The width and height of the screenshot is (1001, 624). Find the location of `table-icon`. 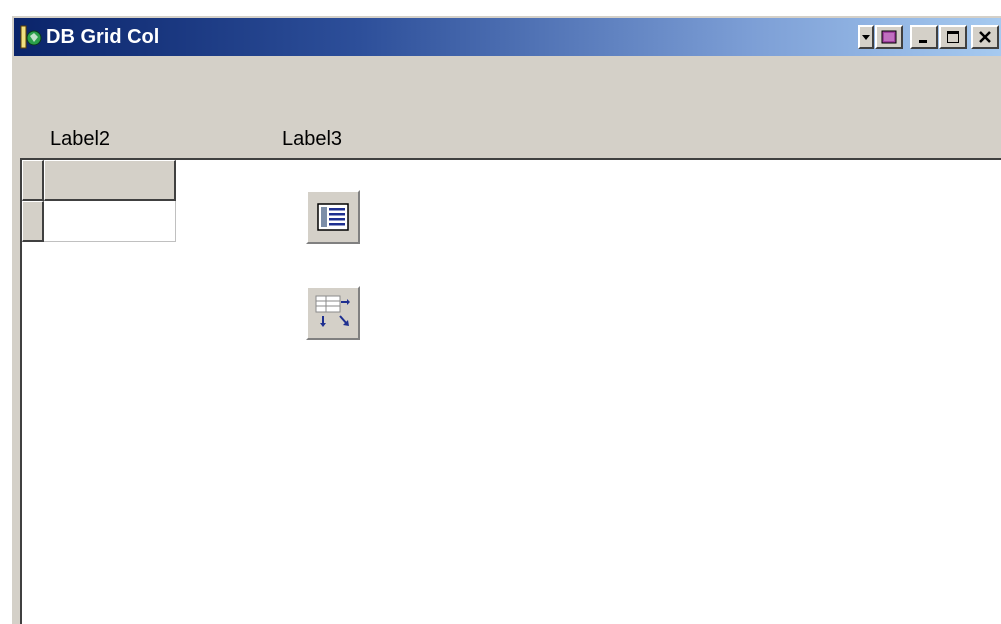

table-icon is located at coordinates (332, 311).